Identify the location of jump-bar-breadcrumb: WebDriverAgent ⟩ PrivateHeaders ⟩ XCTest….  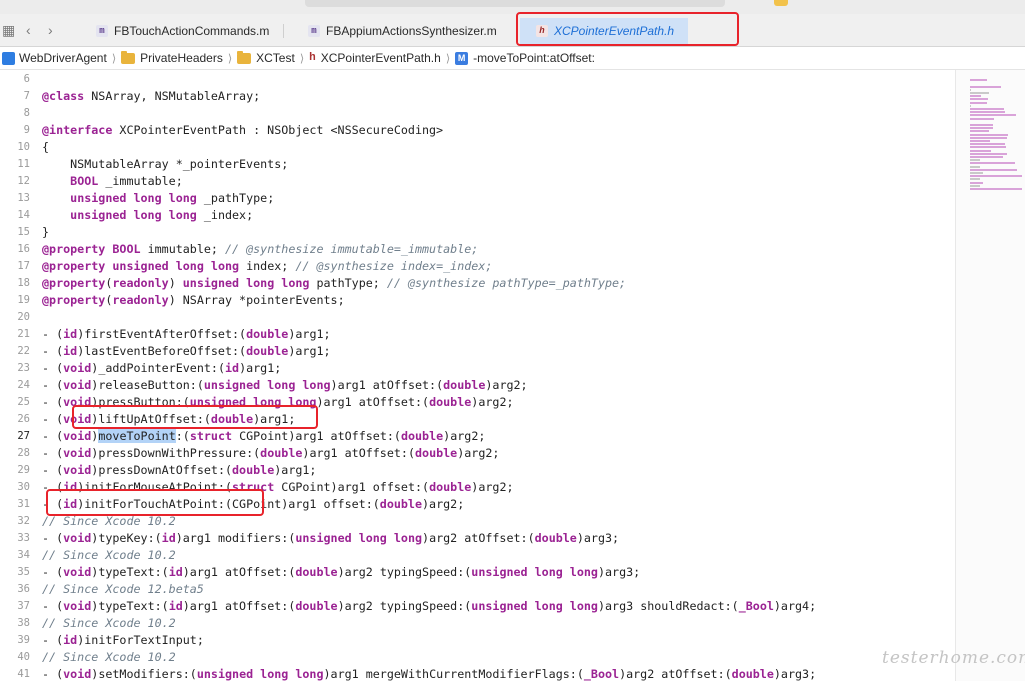
(512, 58).